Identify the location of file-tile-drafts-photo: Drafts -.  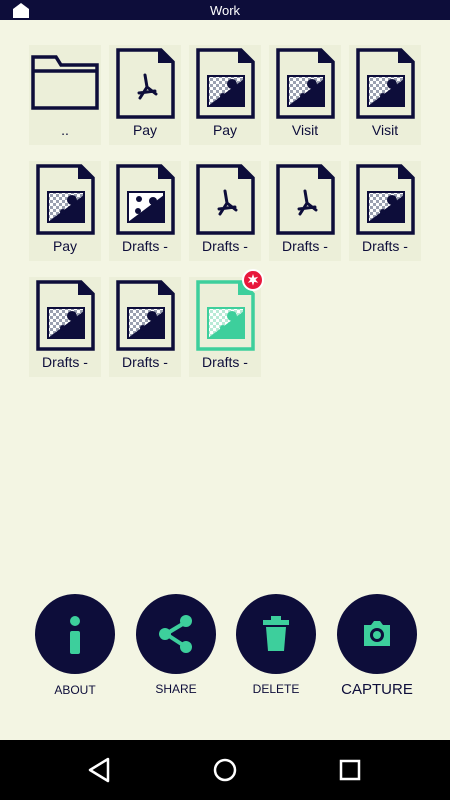
(145, 211).